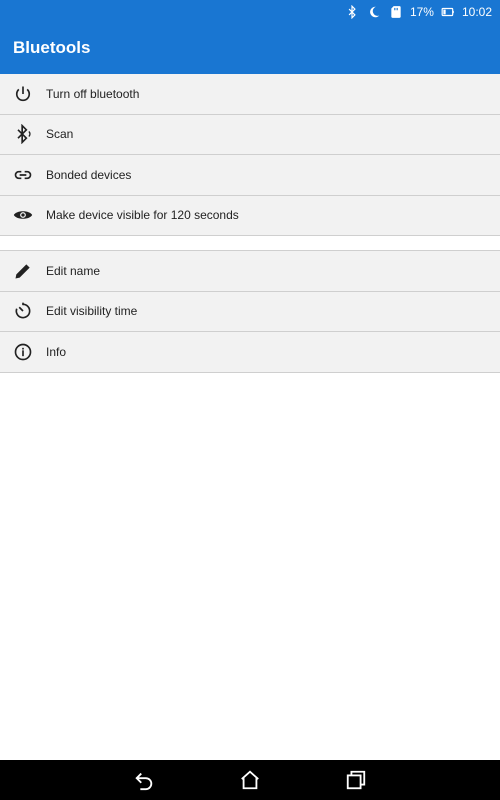 The image size is (500, 800). I want to click on power-icon, so click(23, 94).